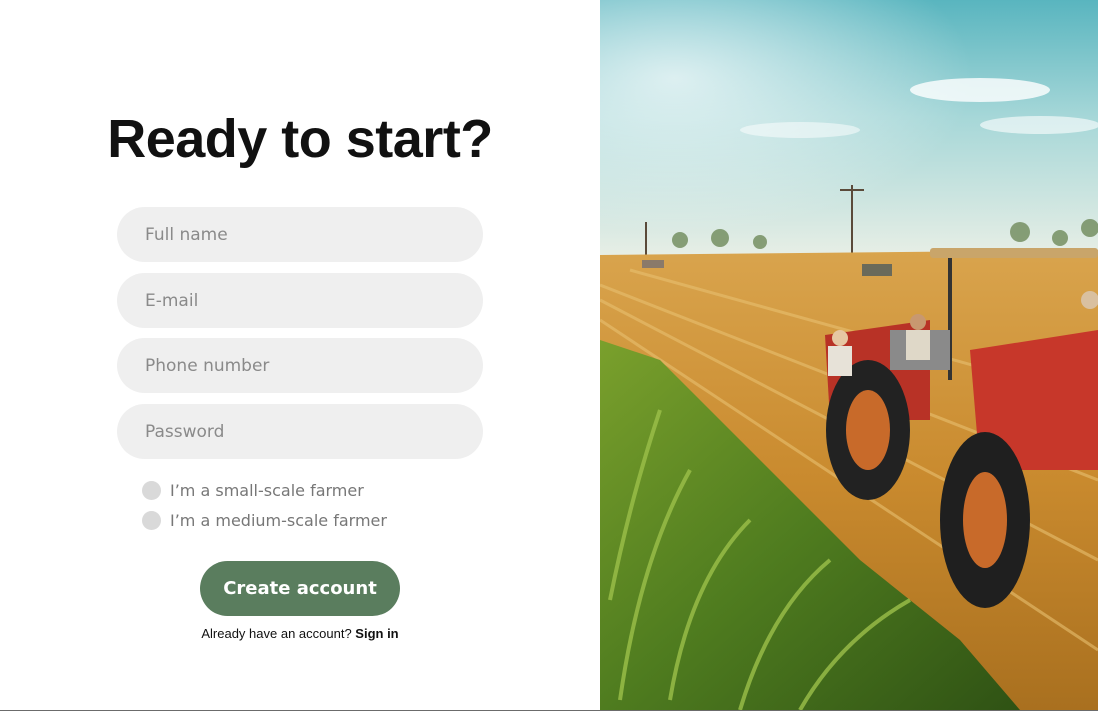  What do you see at coordinates (276, 633) in the screenshot?
I see `signin-prompt-text: Already have an account?` at bounding box center [276, 633].